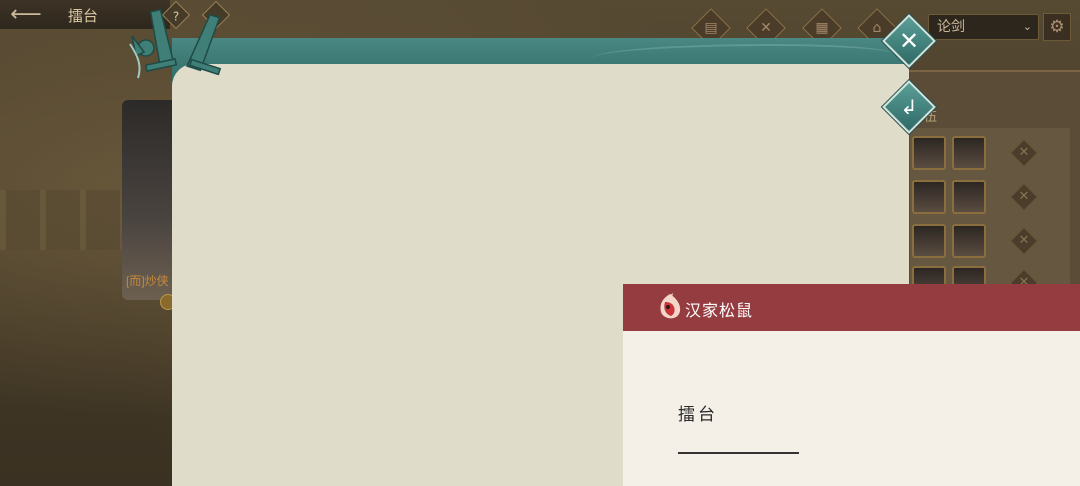 This screenshot has width=1080, height=486. I want to click on title-underline, so click(738, 453).